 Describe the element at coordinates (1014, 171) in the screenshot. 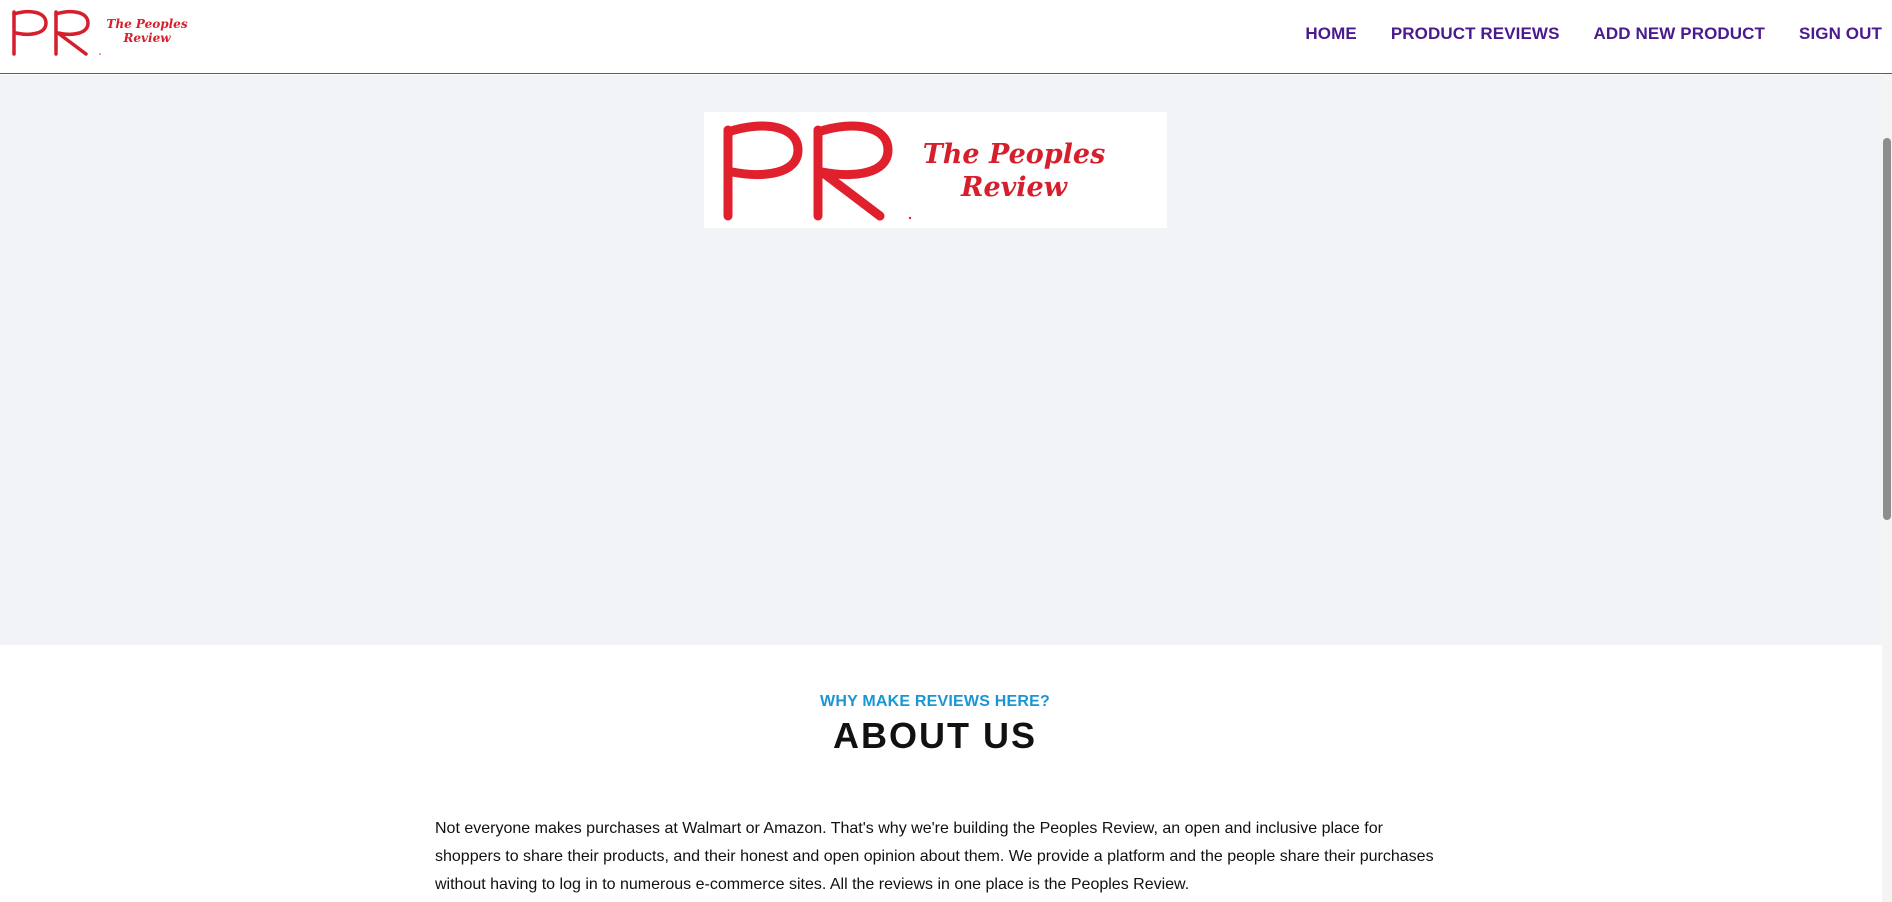

I see `hero-logo-wordmark: The Peoples Review` at that location.